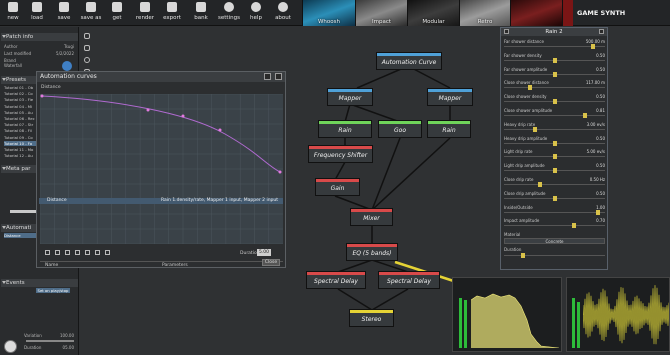  I want to click on window-pin-button, so click(267, 76).